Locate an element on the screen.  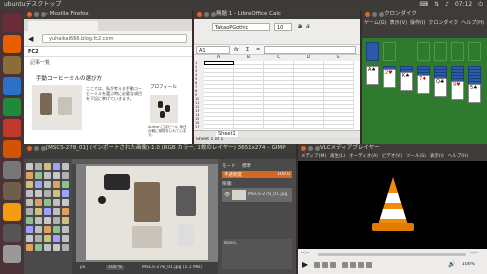
mode-select: 標準 is located at coordinates (246, 166).